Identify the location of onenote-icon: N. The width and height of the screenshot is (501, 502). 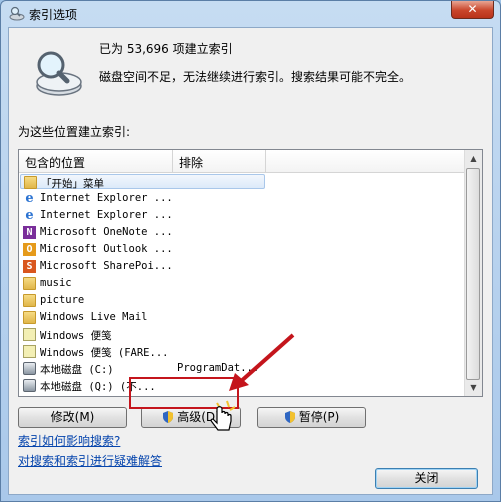
(29, 232).